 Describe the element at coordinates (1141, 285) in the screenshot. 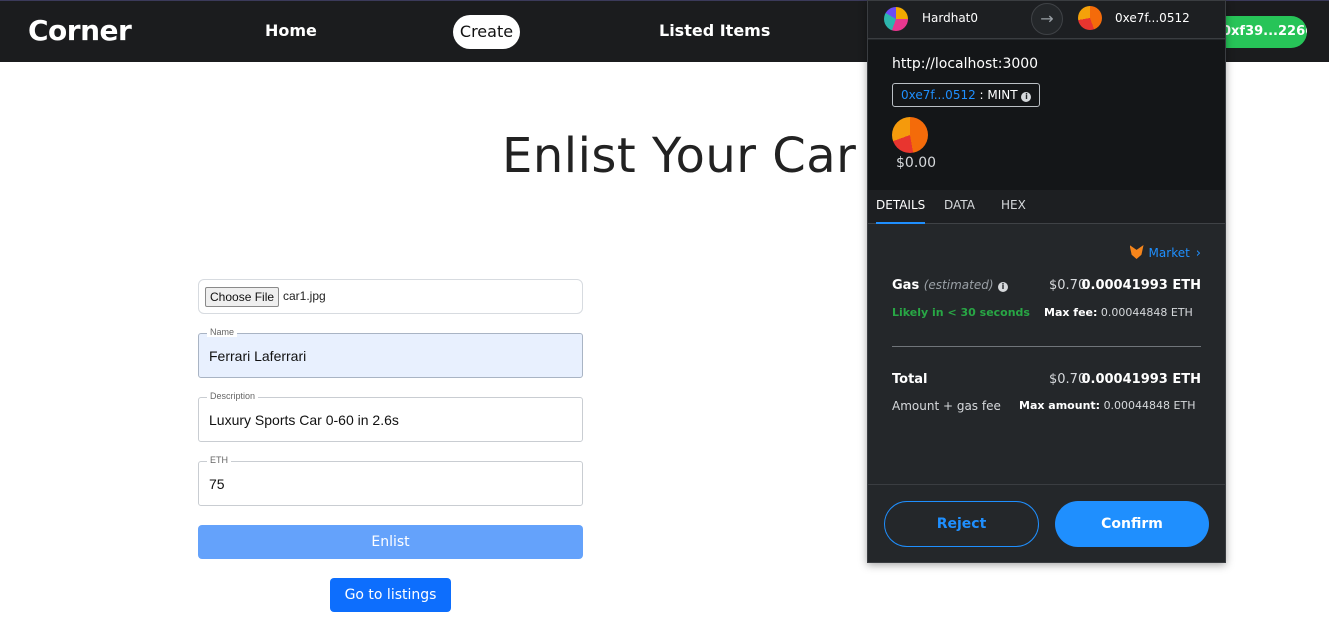

I see `gas-eth: 0.00041993 ETH` at that location.